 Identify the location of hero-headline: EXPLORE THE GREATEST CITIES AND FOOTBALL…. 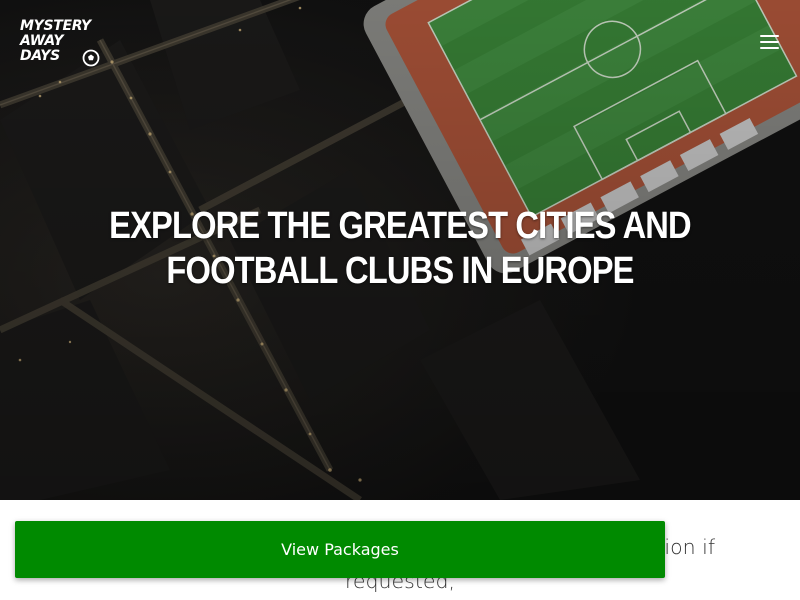
(400, 248).